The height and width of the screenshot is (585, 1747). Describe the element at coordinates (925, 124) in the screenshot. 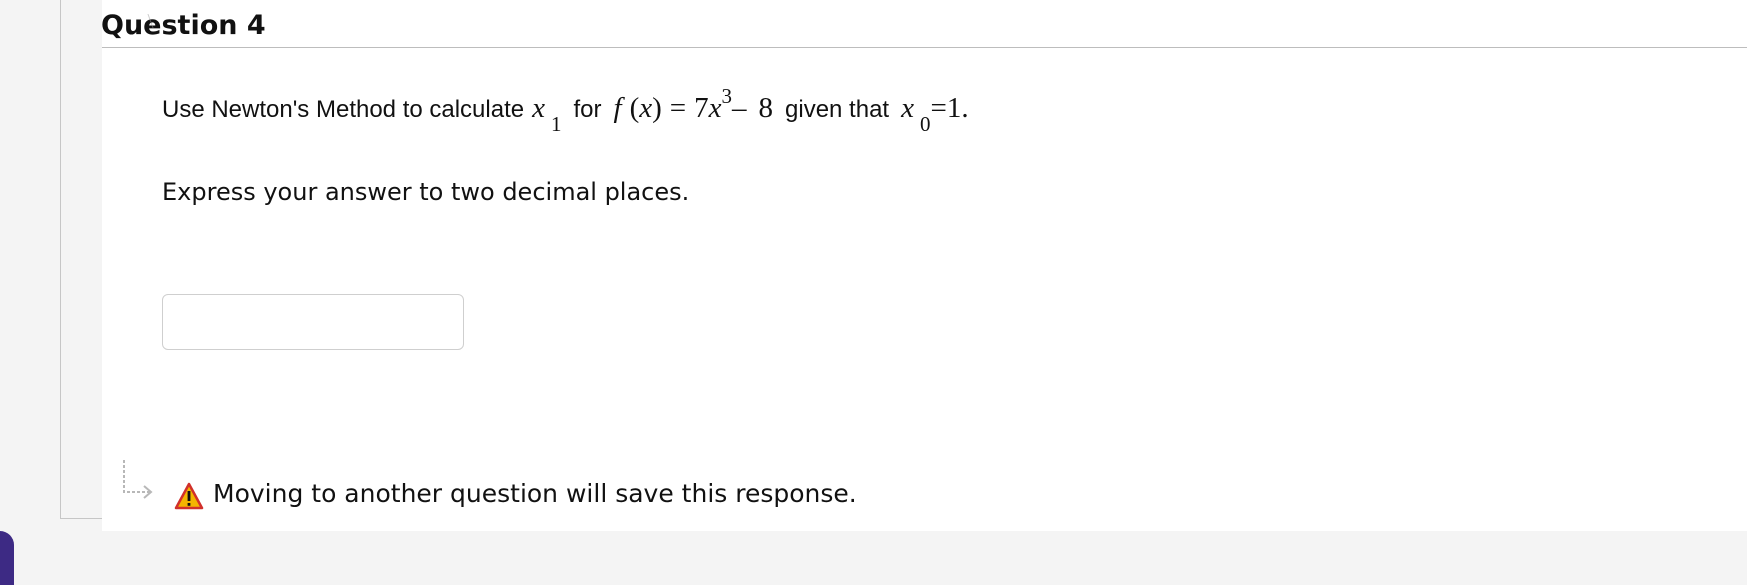

I see `math-sub-0: 0` at that location.